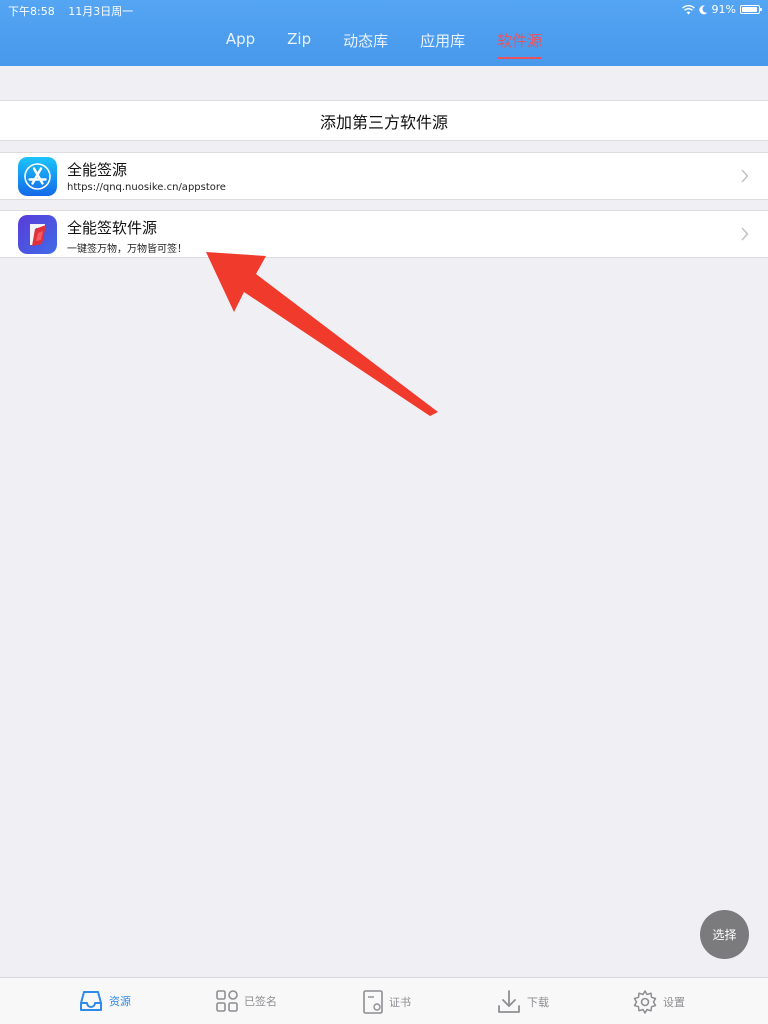 The width and height of the screenshot is (768, 1024). I want to click on source-item-quanneng-software-source: 全能签软件源 一键签万物，万物皆可签！, so click(384, 234).